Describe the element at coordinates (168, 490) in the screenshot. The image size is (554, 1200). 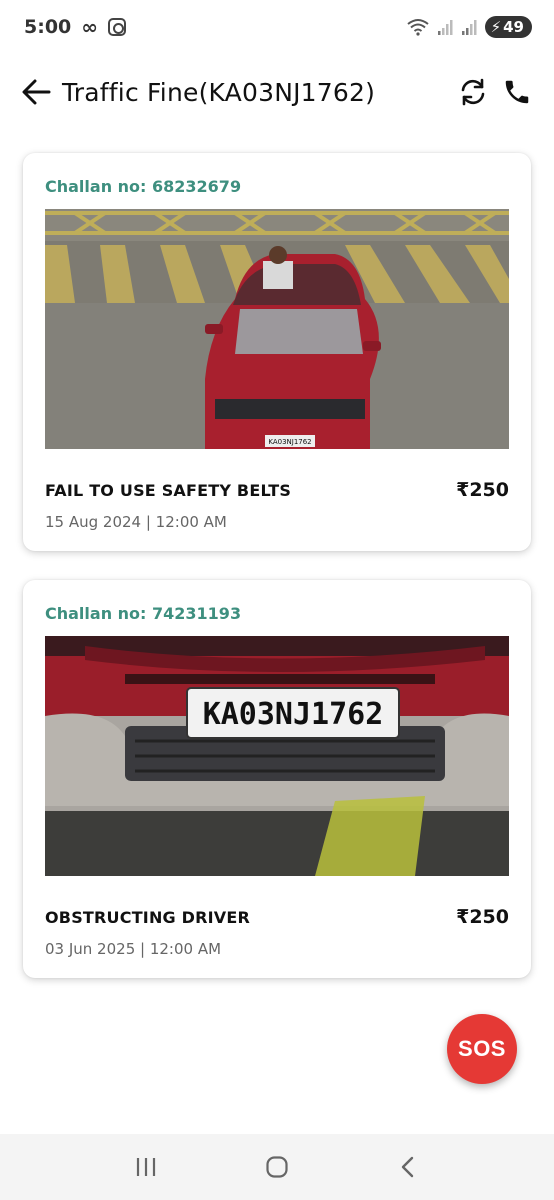
I see `violation-name: FAIL TO USE SAFETY BELTS` at that location.